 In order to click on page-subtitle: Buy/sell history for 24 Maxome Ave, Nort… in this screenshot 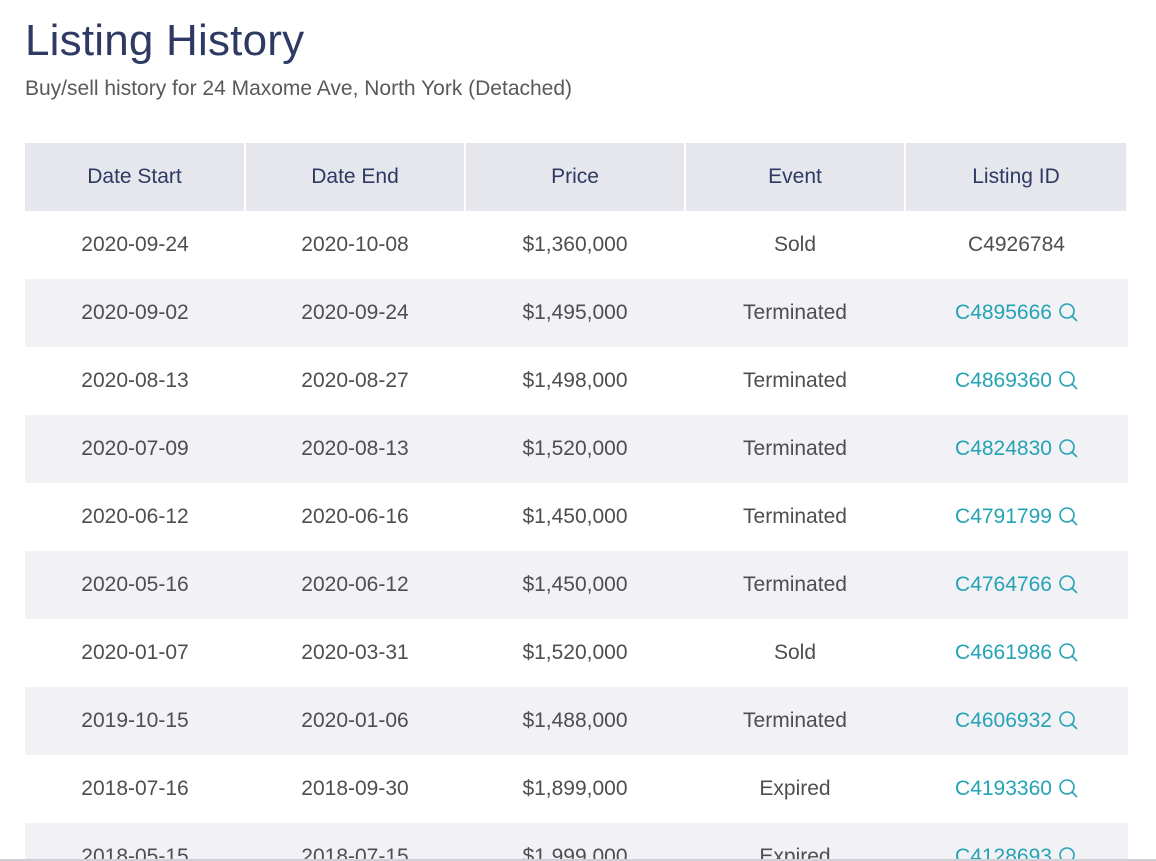, I will do `click(299, 88)`.